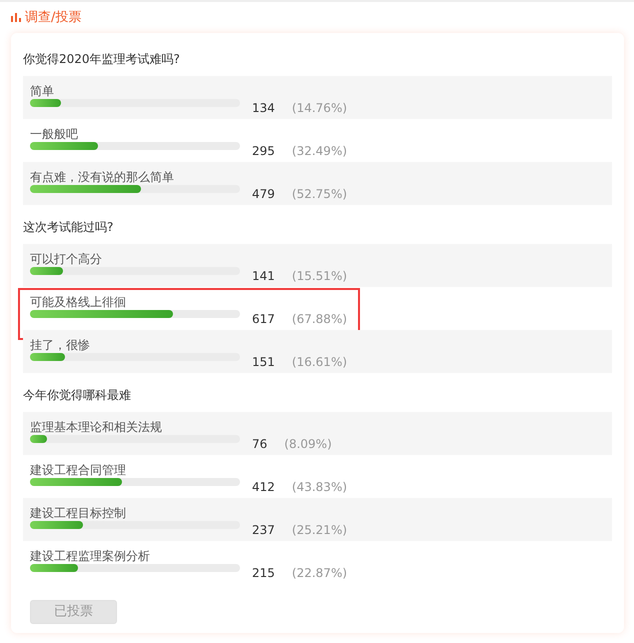 The image size is (634, 643). Describe the element at coordinates (263, 362) in the screenshot. I see `vote-count: 151` at that location.